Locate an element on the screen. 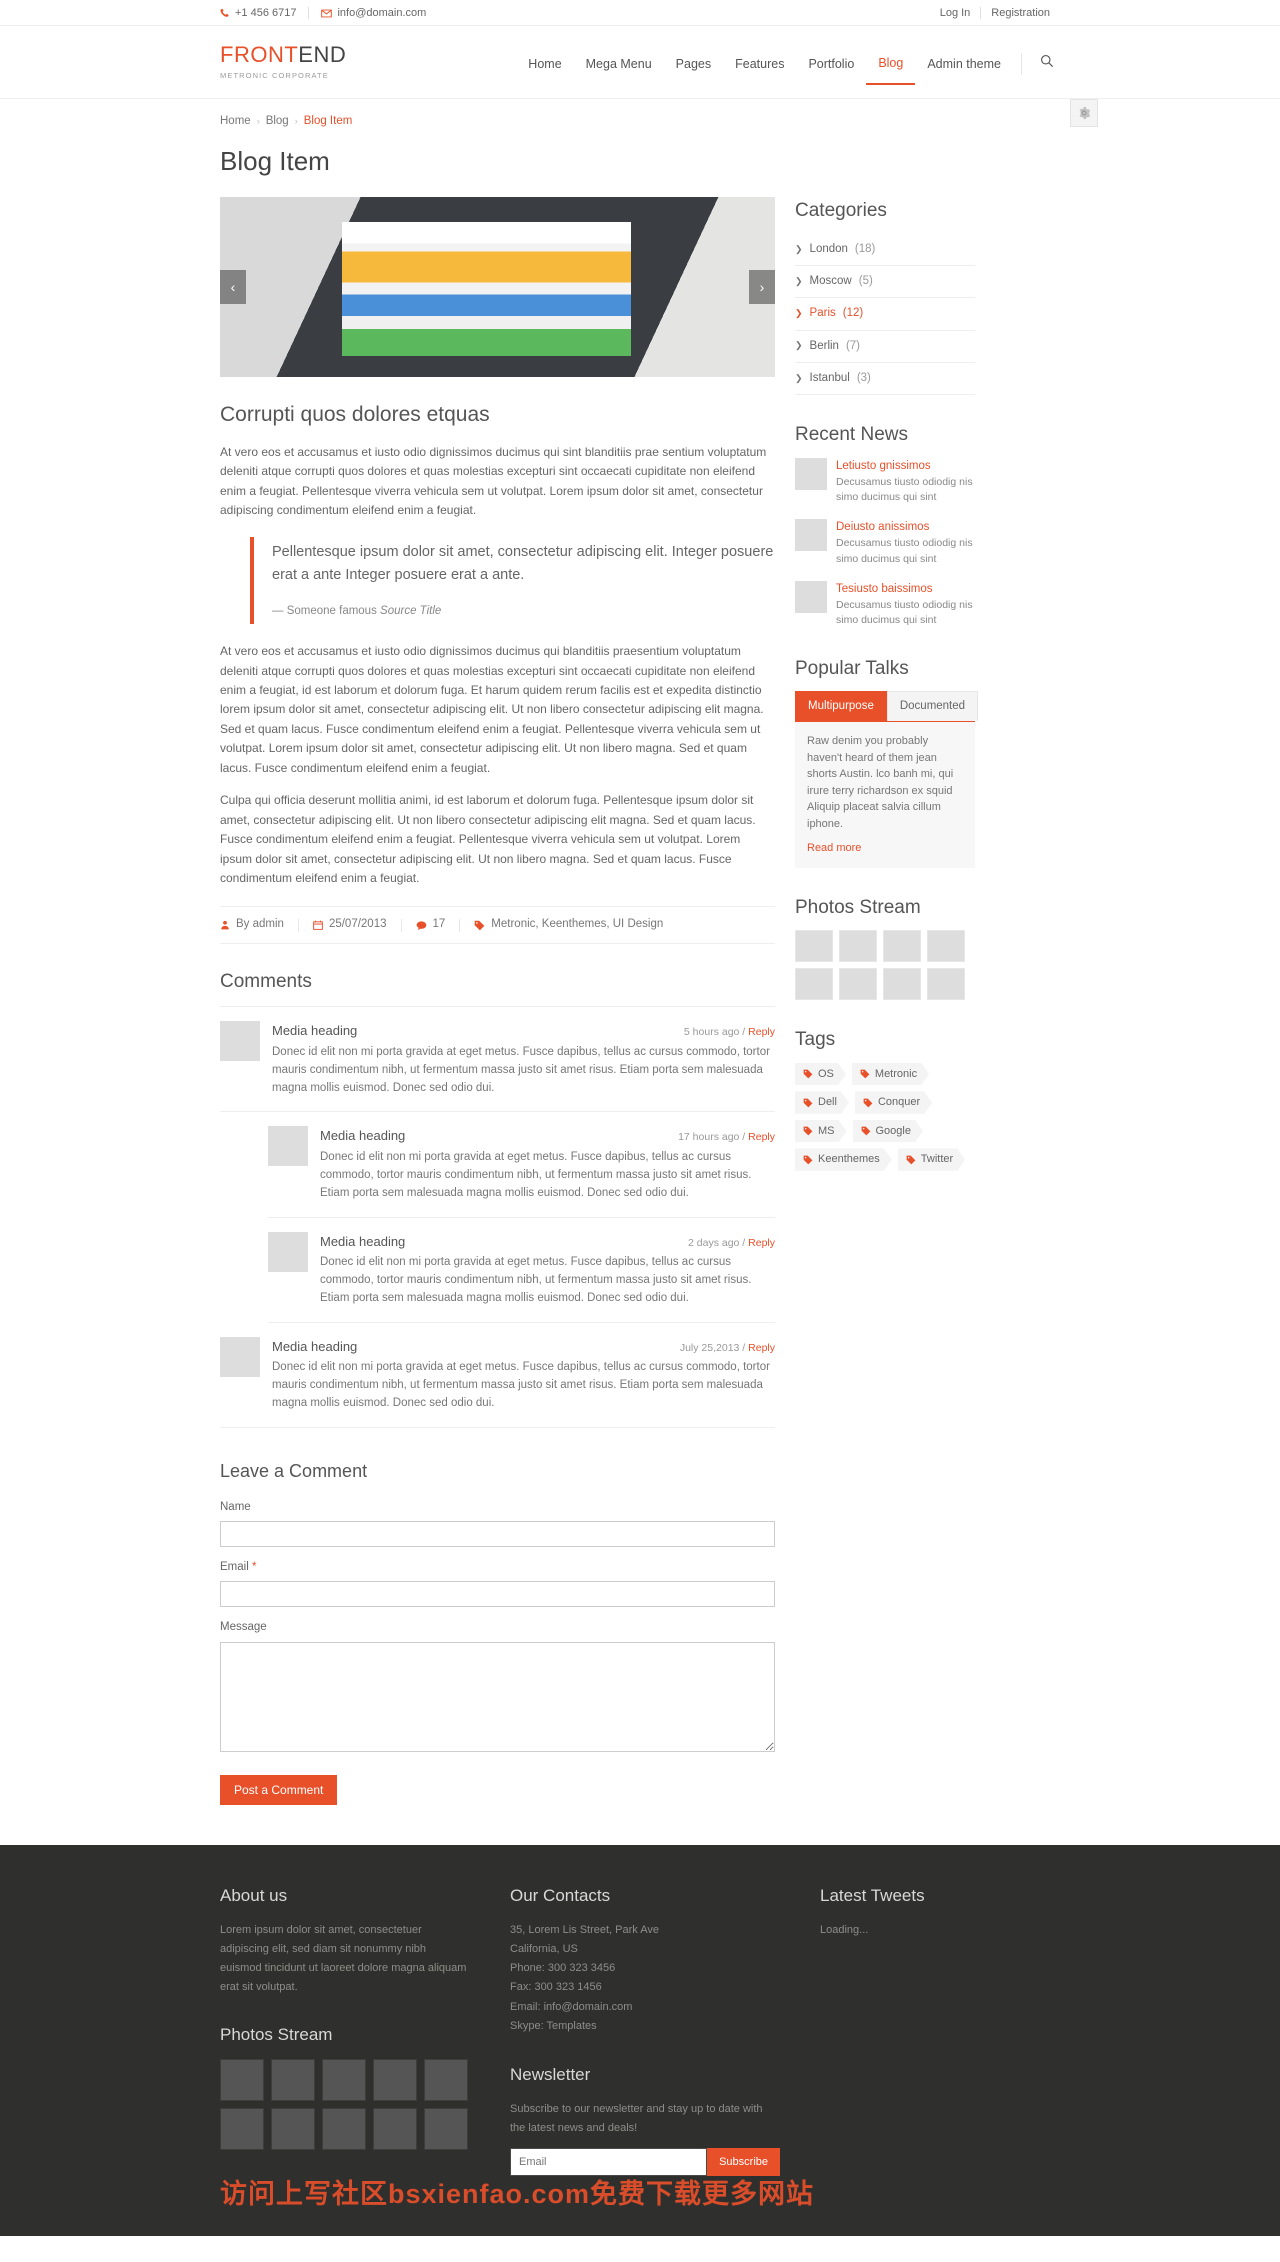 The height and width of the screenshot is (2262, 1280). tag-google: Google is located at coordinates (888, 1131).